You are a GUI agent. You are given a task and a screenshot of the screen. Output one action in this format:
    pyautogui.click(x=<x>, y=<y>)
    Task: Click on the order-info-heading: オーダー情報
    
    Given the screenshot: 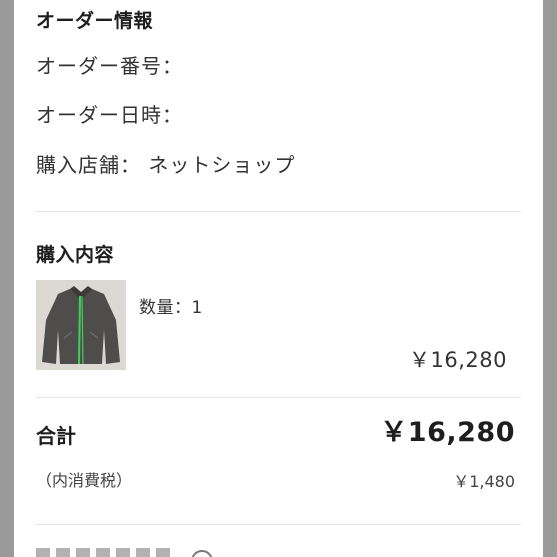 What is the action you would take?
    pyautogui.click(x=95, y=21)
    